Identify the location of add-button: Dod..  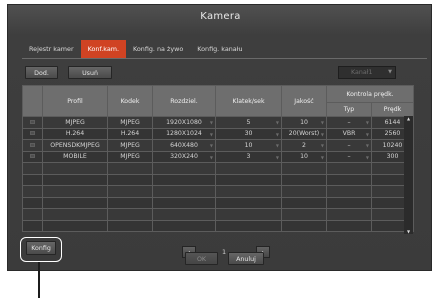
(41, 72).